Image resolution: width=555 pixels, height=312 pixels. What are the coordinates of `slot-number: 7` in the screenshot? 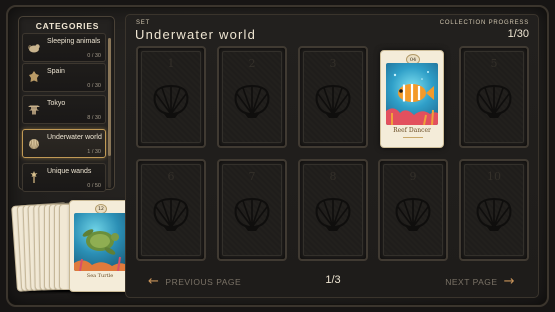 It's located at (252, 176).